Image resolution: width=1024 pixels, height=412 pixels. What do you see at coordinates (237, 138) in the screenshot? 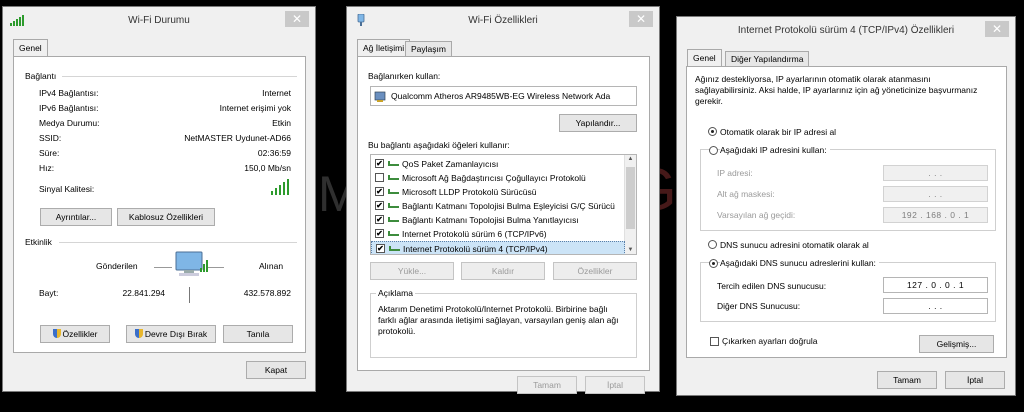
I see `ssid-value: NetMASTER Uydunet-AD66` at bounding box center [237, 138].